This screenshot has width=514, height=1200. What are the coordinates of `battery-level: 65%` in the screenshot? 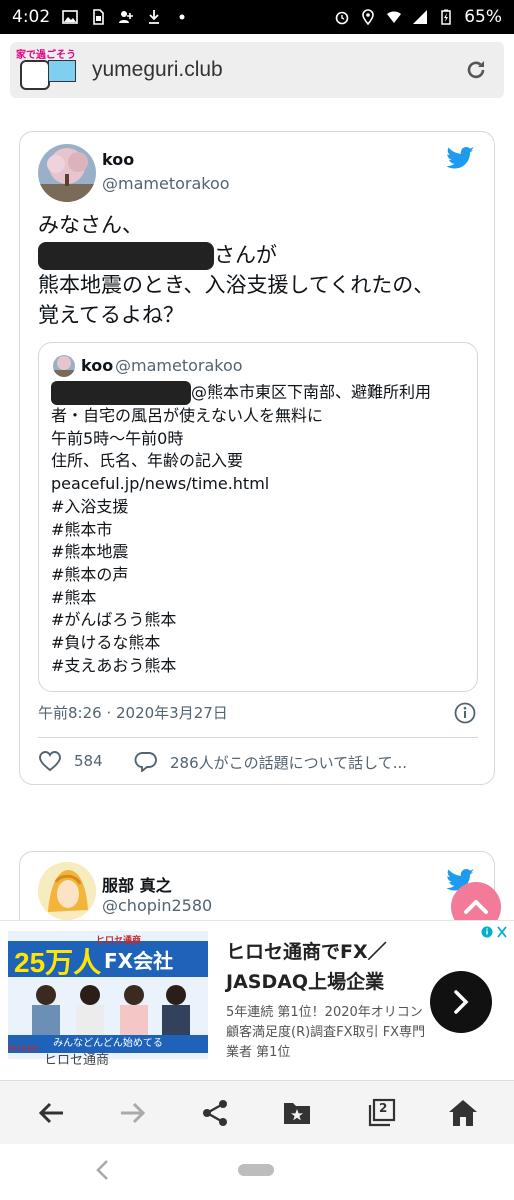 It's located at (483, 17).